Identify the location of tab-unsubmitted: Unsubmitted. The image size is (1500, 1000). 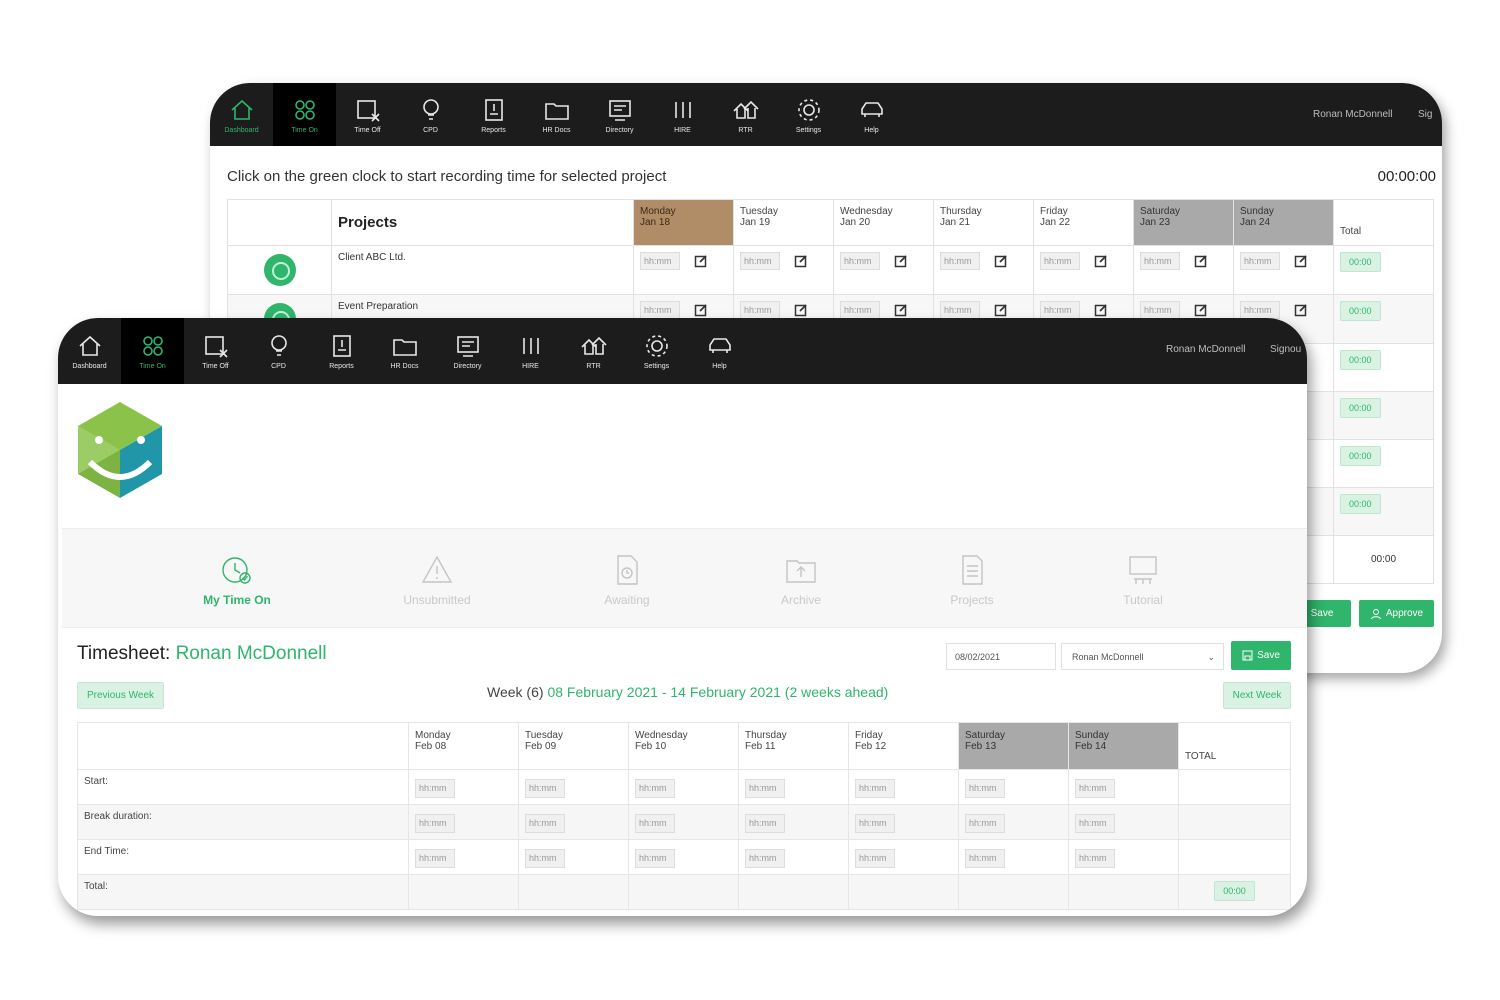
(437, 580).